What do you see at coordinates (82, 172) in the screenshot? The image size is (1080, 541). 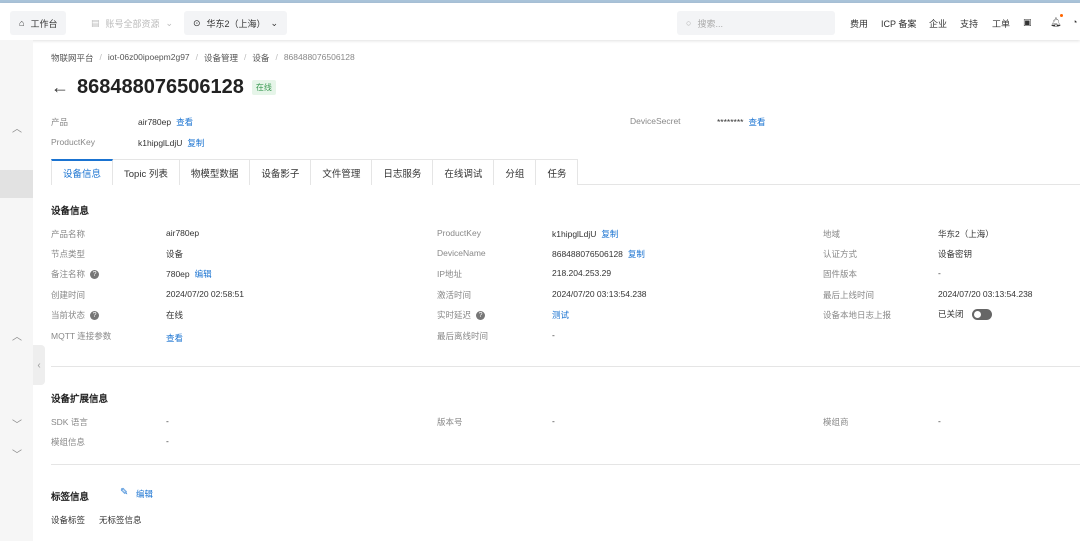 I see `tab-device-info: 设备信息` at bounding box center [82, 172].